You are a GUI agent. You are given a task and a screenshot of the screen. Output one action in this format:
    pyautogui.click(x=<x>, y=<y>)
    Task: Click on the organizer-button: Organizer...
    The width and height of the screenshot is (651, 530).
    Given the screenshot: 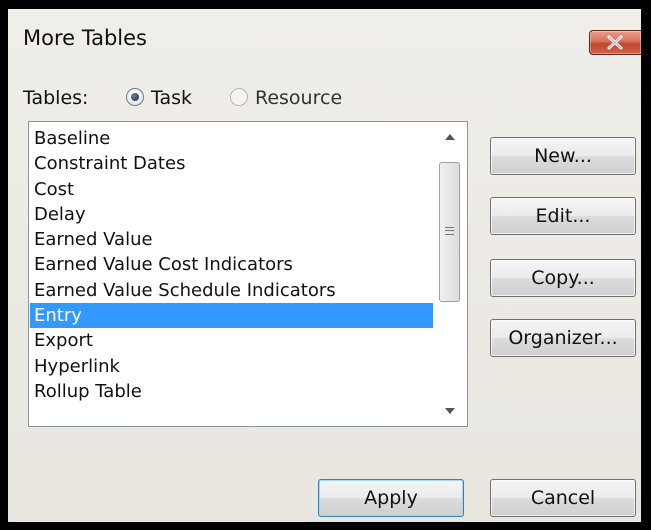 What is the action you would take?
    pyautogui.click(x=563, y=338)
    